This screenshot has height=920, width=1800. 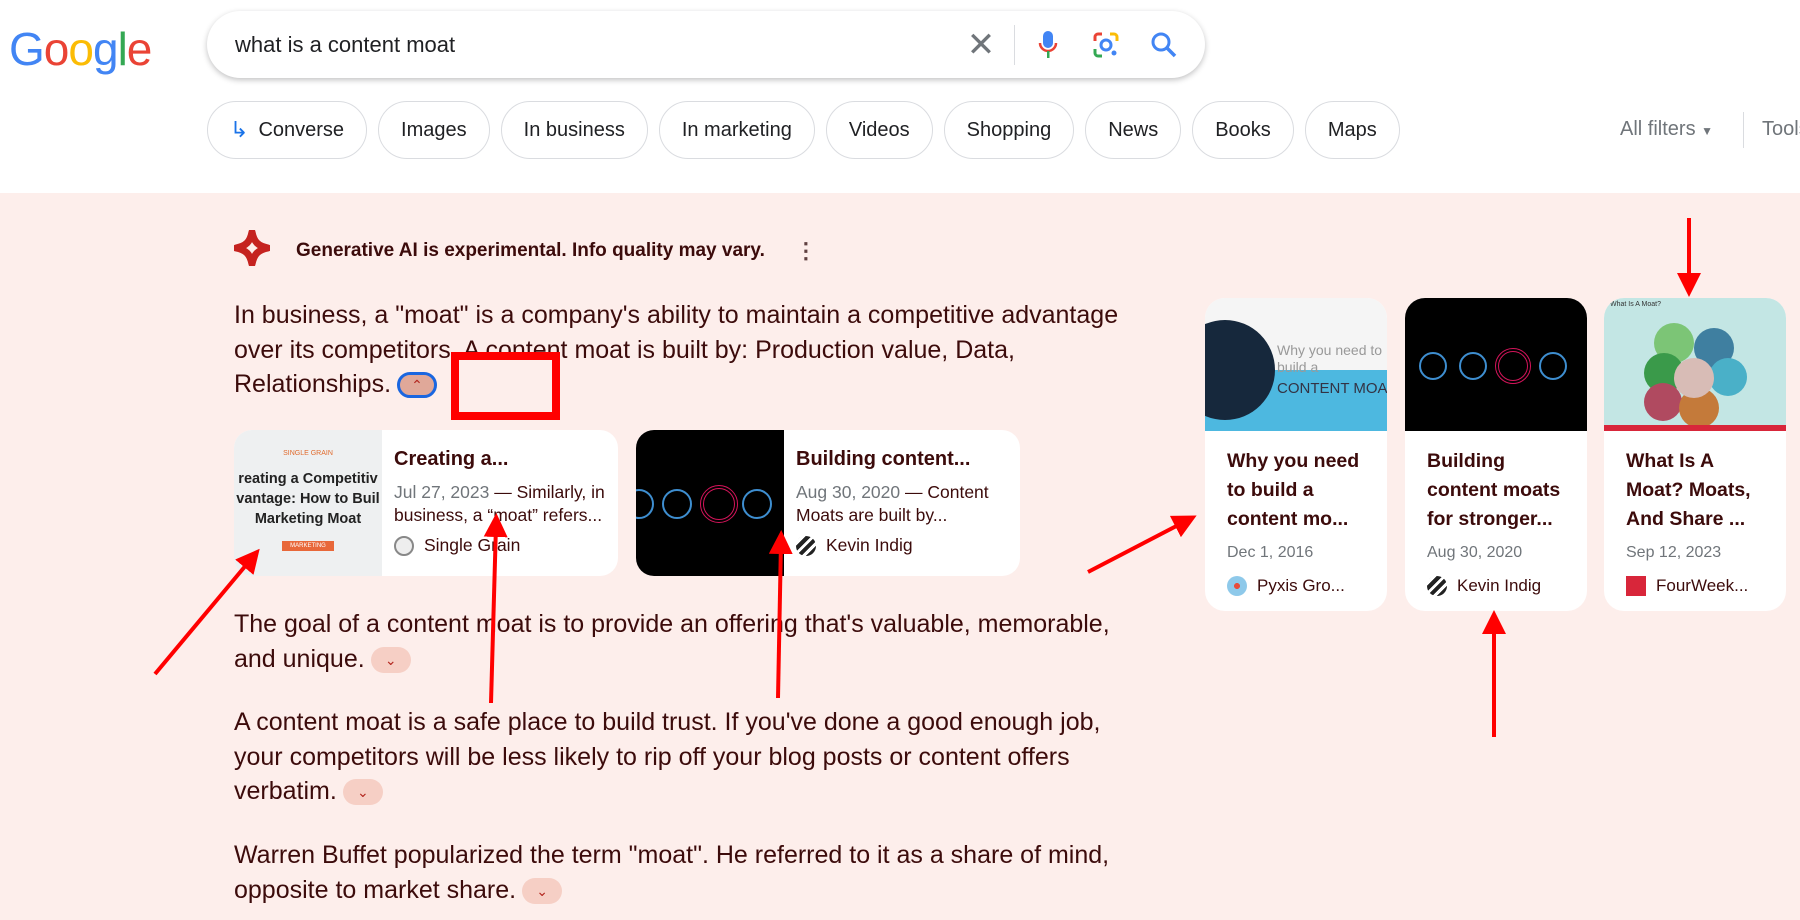 What do you see at coordinates (505, 386) in the screenshot?
I see `annotation-box` at bounding box center [505, 386].